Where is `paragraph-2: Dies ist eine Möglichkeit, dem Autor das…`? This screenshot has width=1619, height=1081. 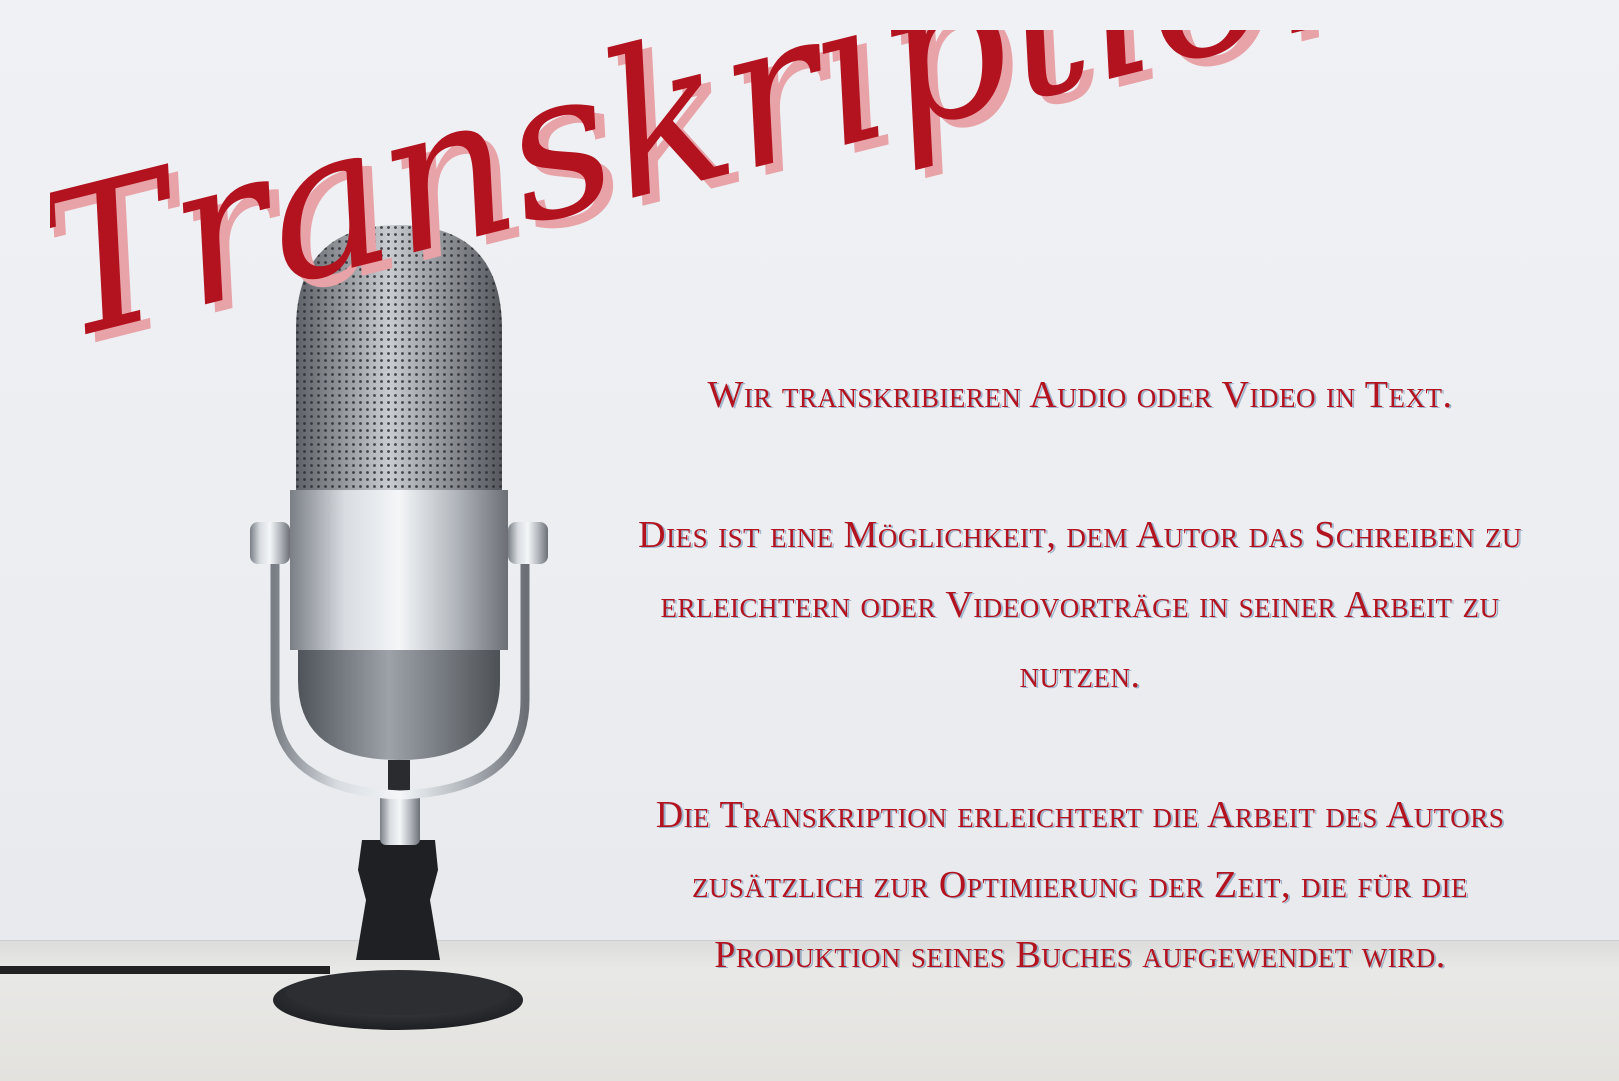
paragraph-2: Dies ist eine Möglichkeit, dem Autor das… is located at coordinates (1080, 605).